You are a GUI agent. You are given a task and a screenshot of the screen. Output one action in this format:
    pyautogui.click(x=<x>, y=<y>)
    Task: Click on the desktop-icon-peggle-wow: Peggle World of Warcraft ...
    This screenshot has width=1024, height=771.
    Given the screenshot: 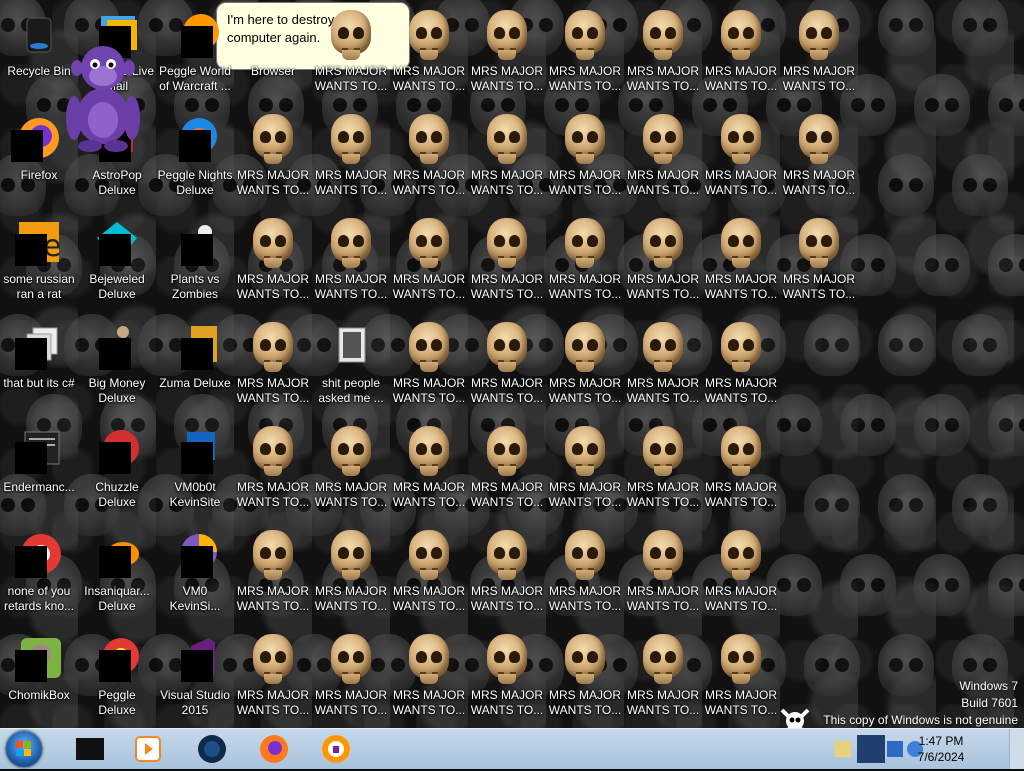 What is the action you would take?
    pyautogui.click(x=195, y=54)
    